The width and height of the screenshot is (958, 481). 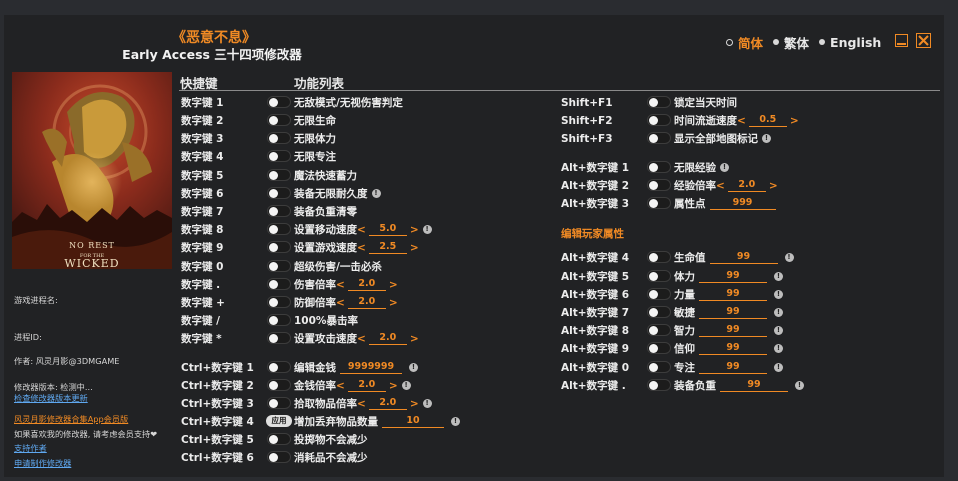 What do you see at coordinates (595, 331) in the screenshot?
I see `hotkey-label: Alt+数字键 8` at bounding box center [595, 331].